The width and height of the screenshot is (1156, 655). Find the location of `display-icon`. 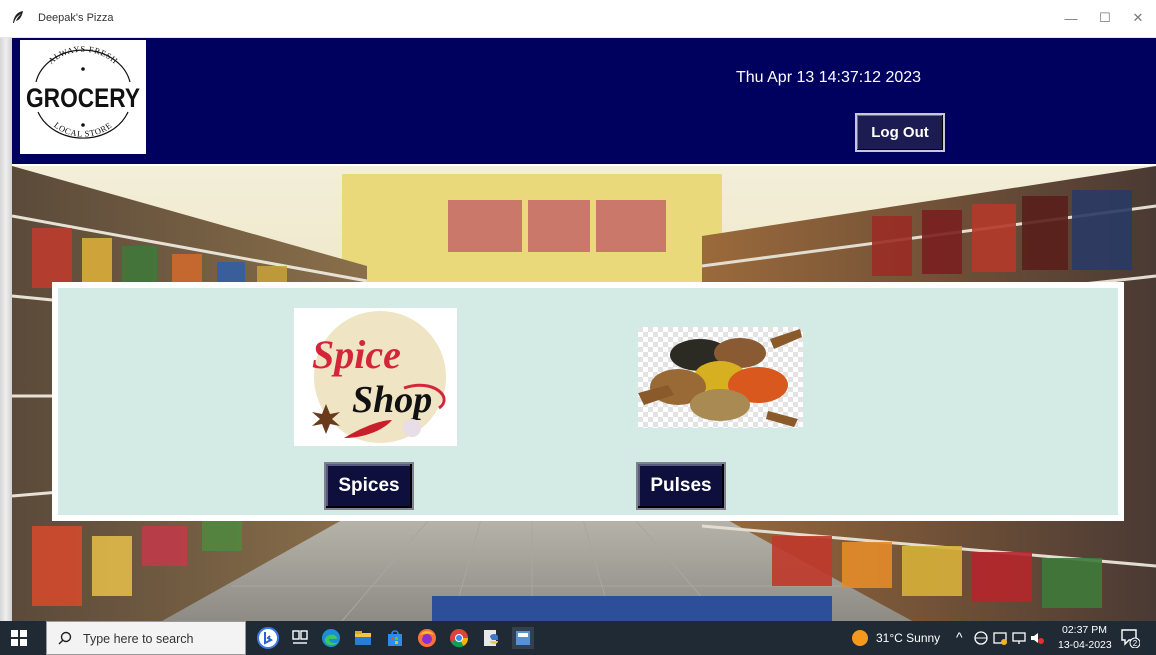

display-icon is located at coordinates (1019, 638).